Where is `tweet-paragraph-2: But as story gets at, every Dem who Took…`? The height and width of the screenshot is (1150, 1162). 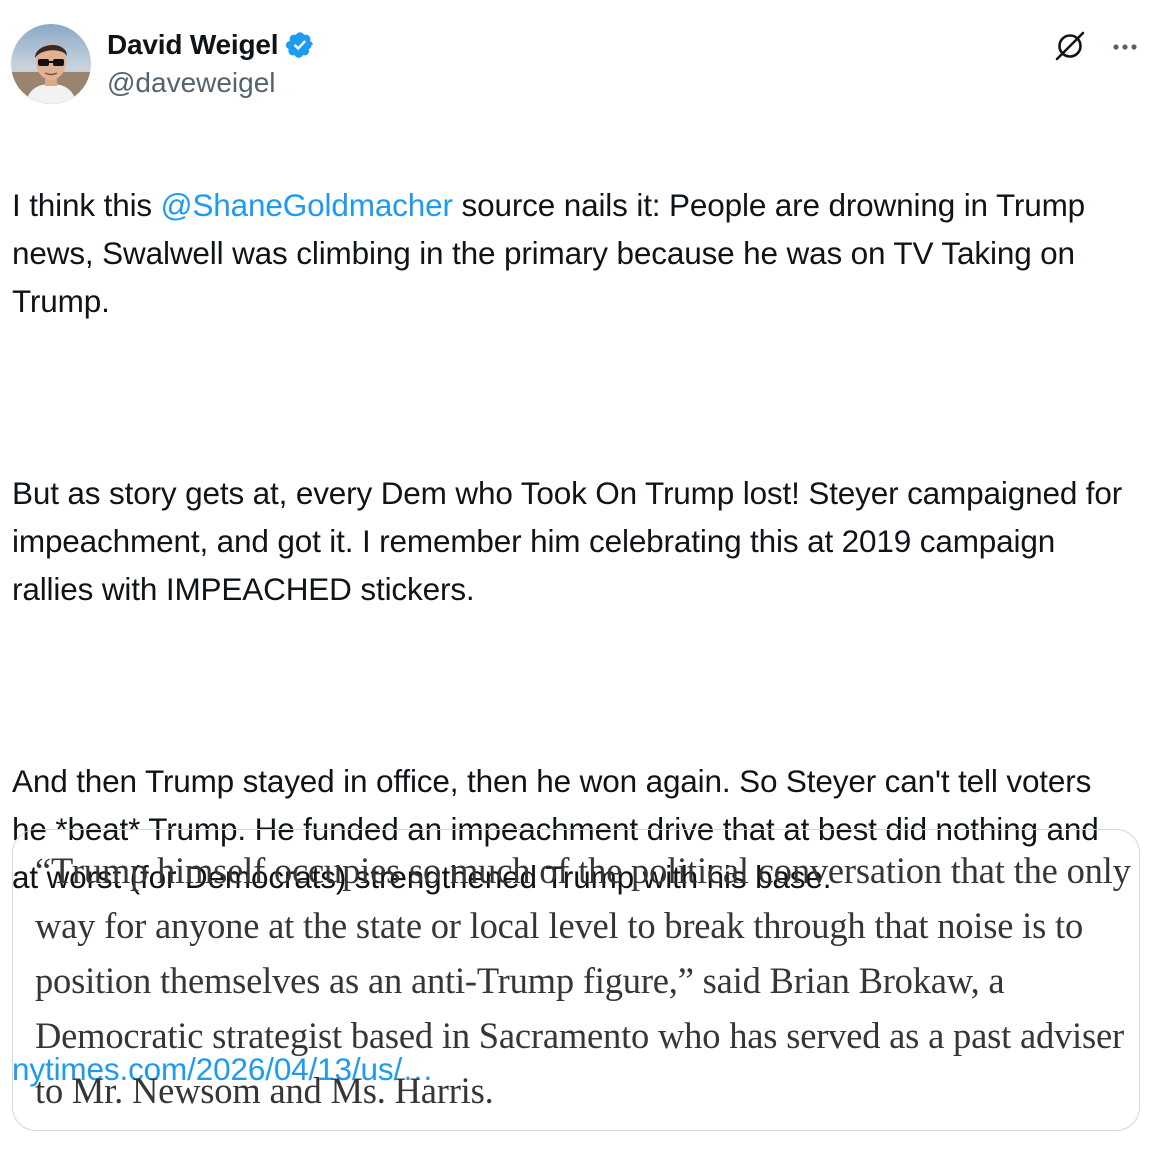
tweet-paragraph-2: But as story gets at, every Dem who Took… is located at coordinates (567, 541).